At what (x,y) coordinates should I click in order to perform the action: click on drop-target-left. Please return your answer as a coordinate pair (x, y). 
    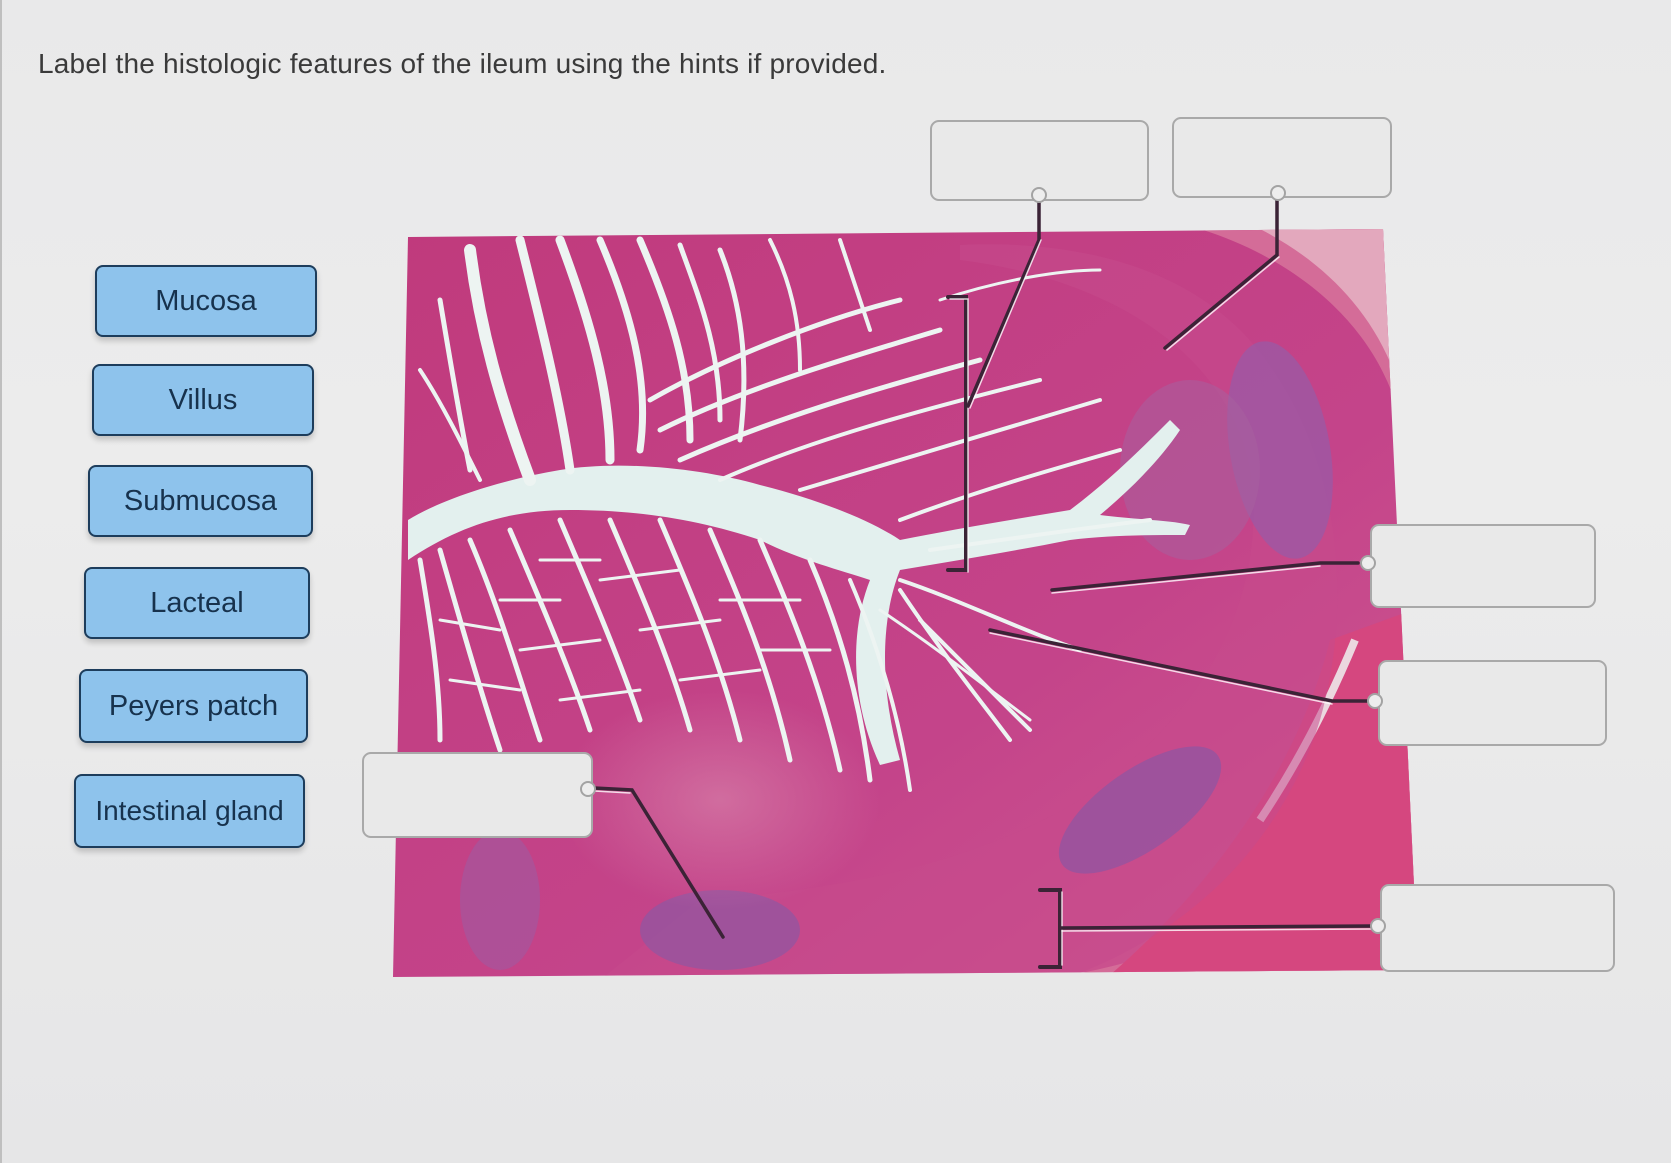
    Looking at the image, I should click on (477, 795).